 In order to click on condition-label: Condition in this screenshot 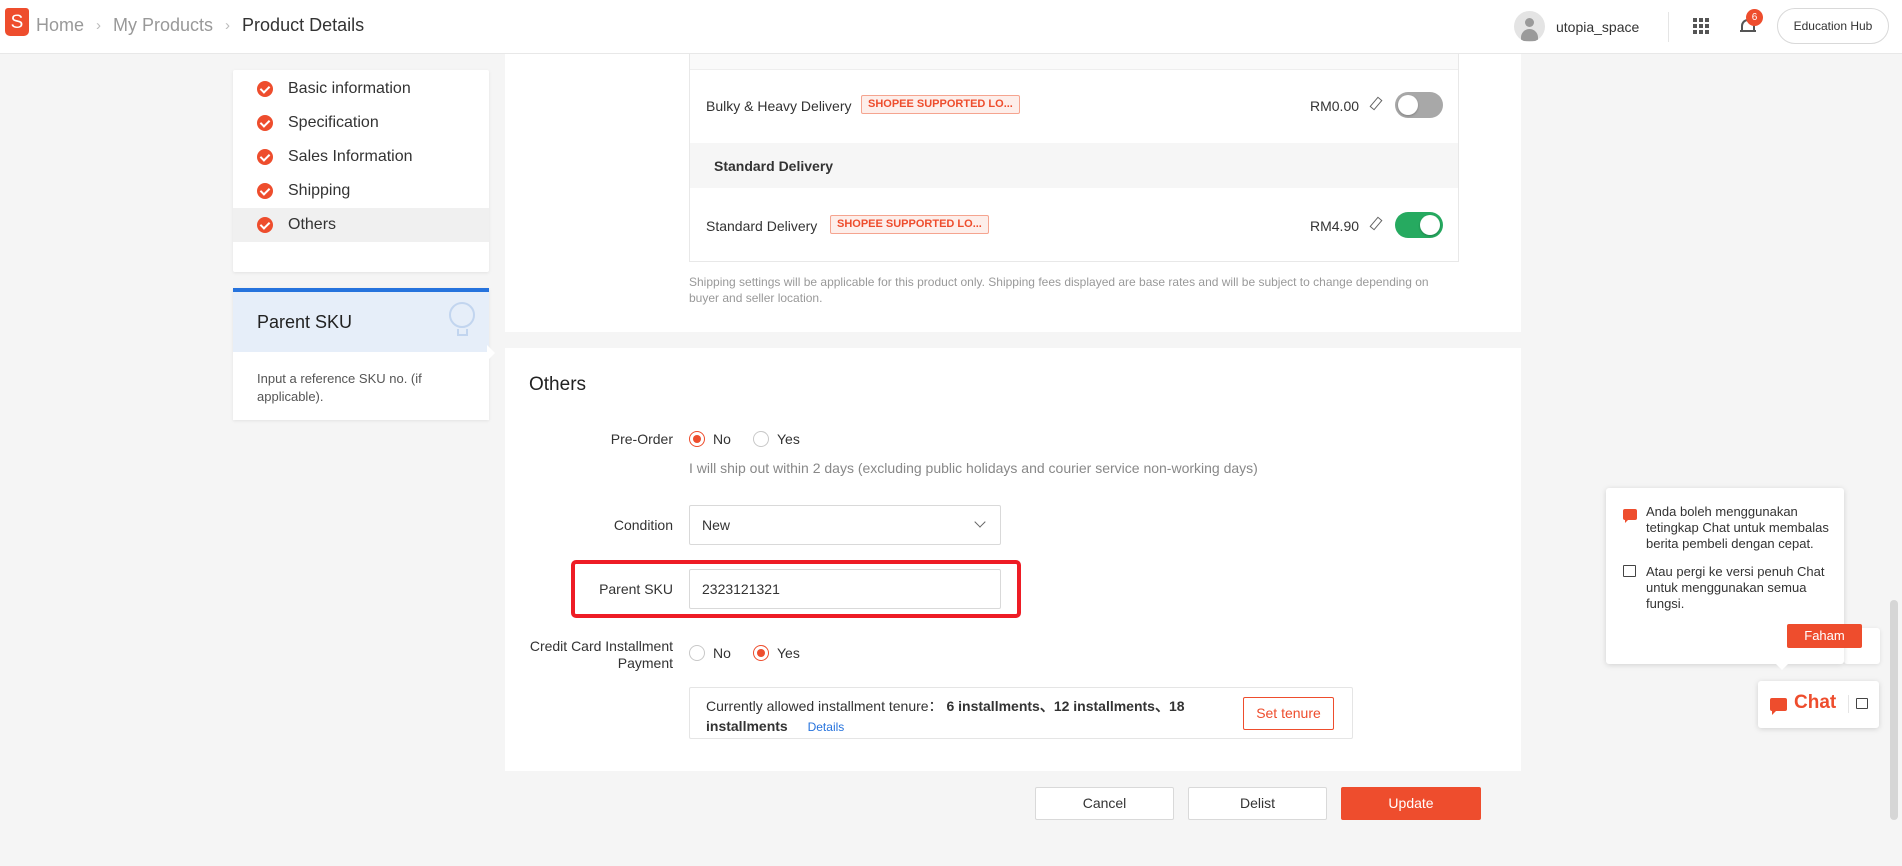, I will do `click(643, 525)`.